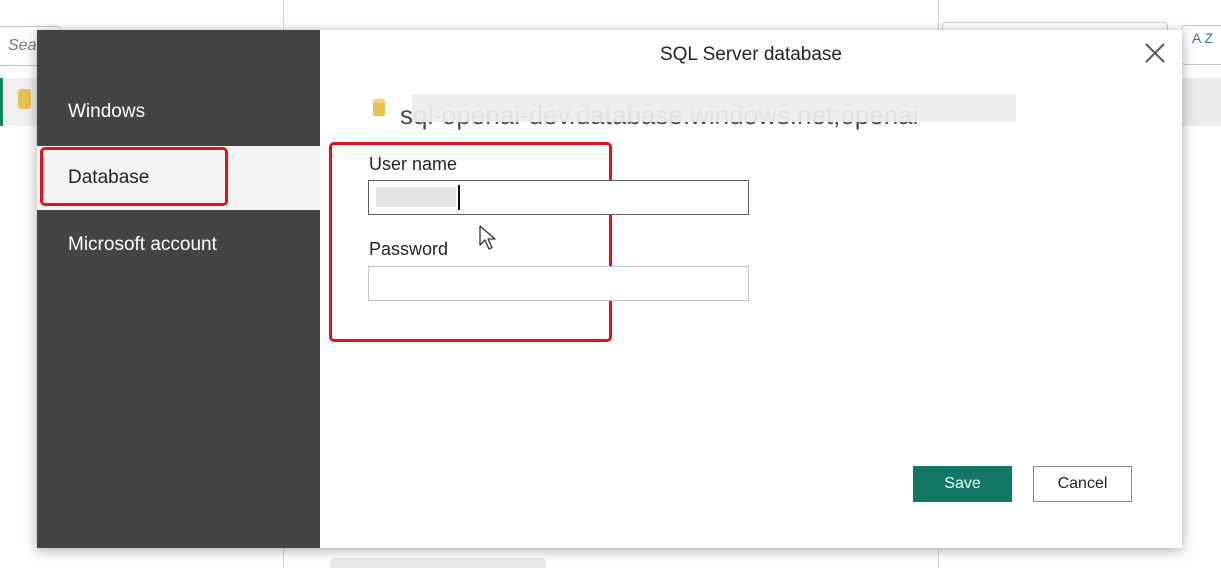 This screenshot has width=1221, height=568. What do you see at coordinates (1203, 38) in the screenshot?
I see `sort-az-icon: A Z` at bounding box center [1203, 38].